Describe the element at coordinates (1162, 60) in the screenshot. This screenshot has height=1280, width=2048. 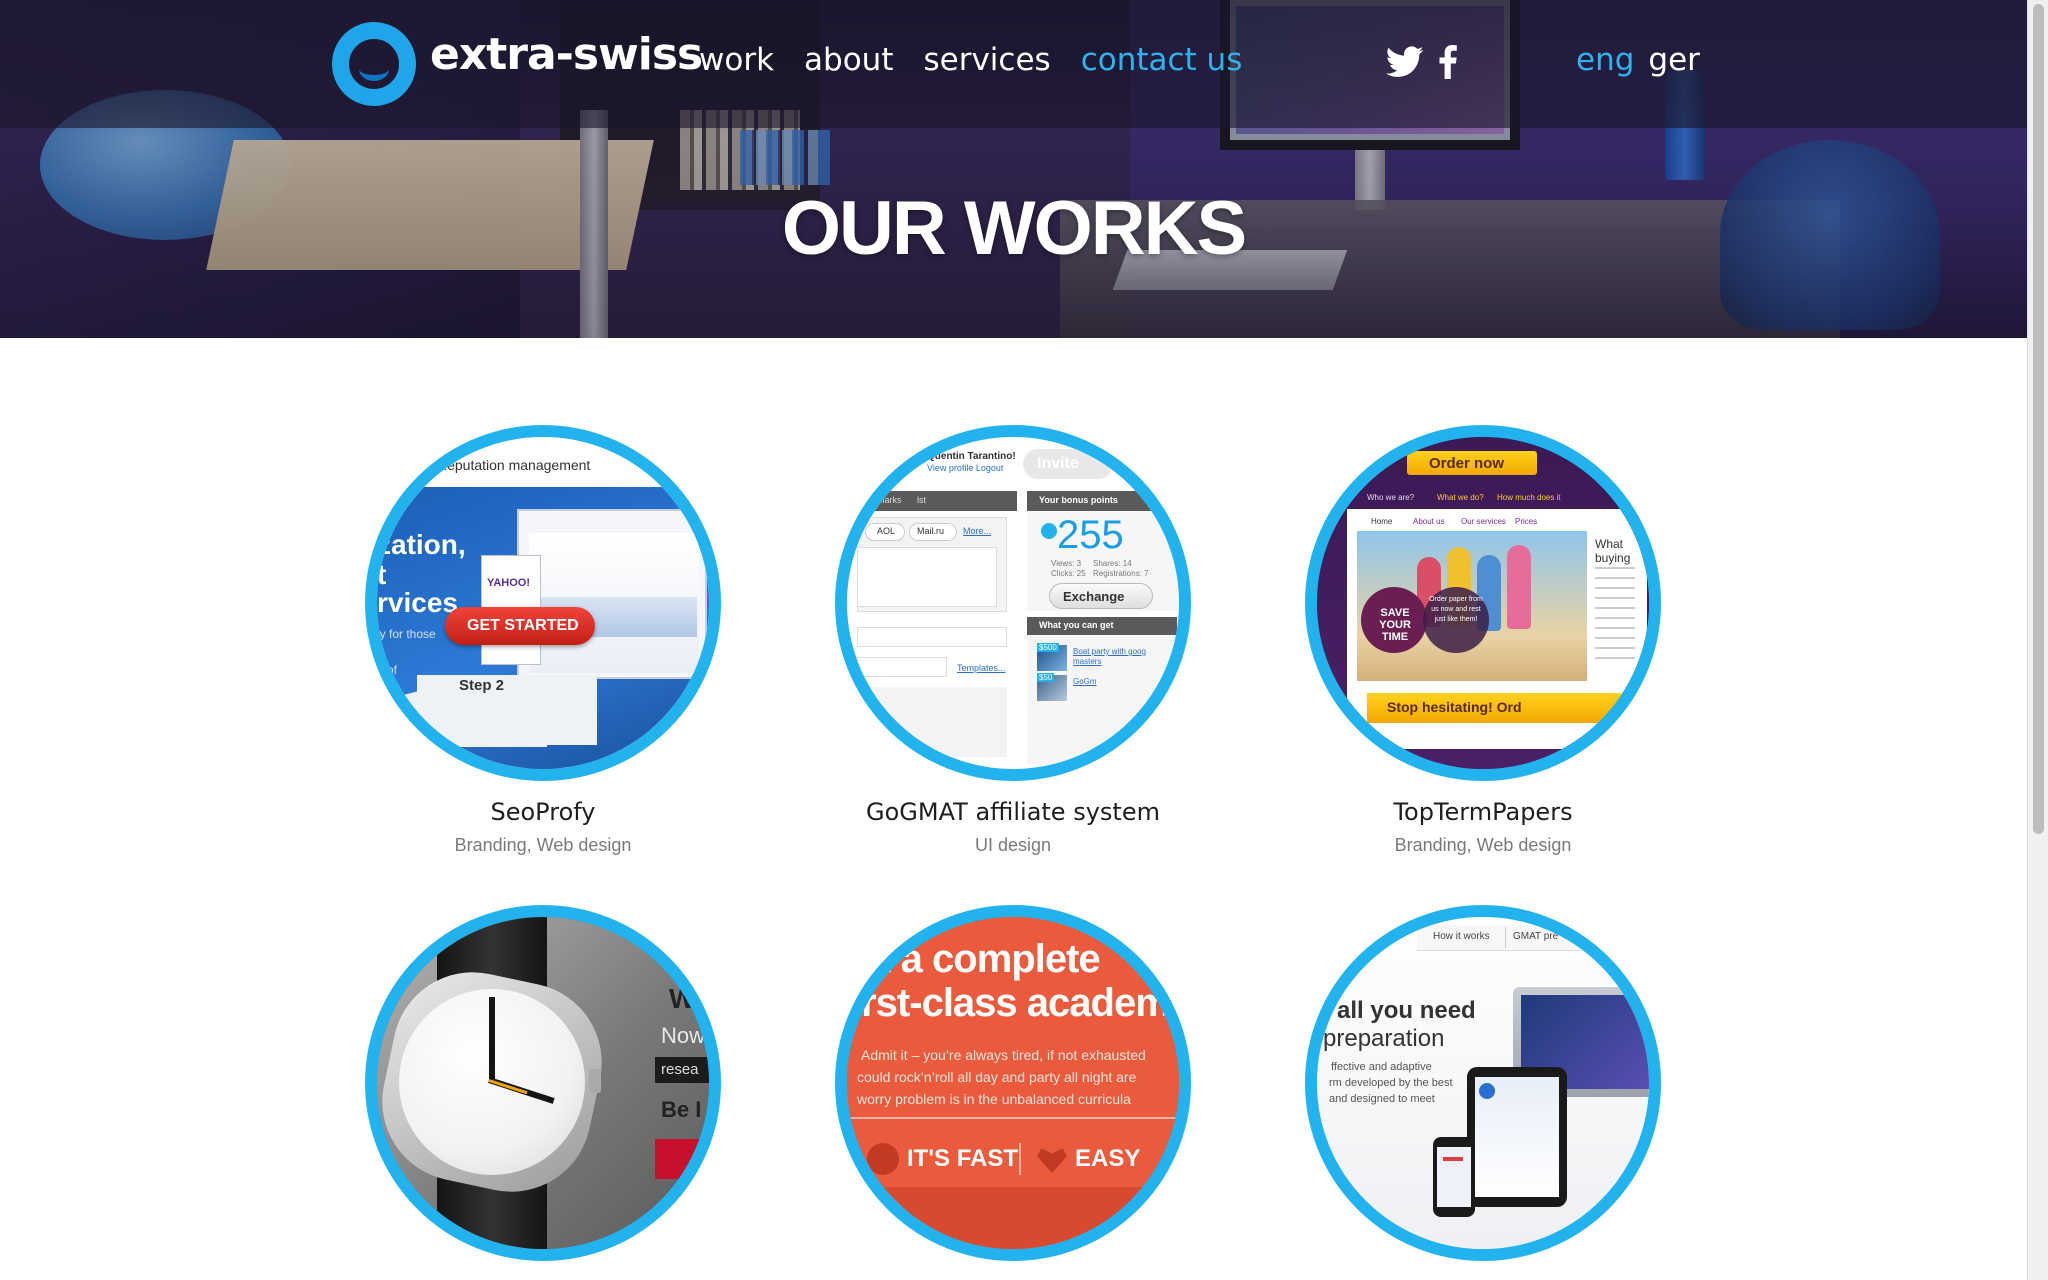
I see `nav-item-contact-us: contact us` at that location.